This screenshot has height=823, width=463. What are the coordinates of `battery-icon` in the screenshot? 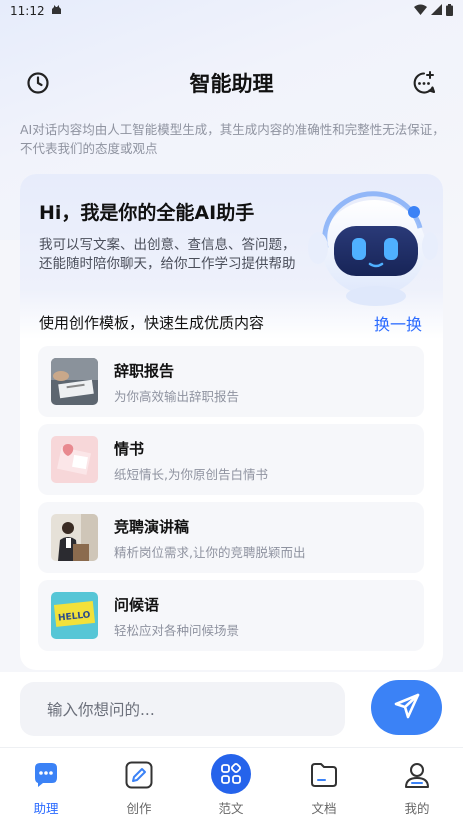 It's located at (449, 11).